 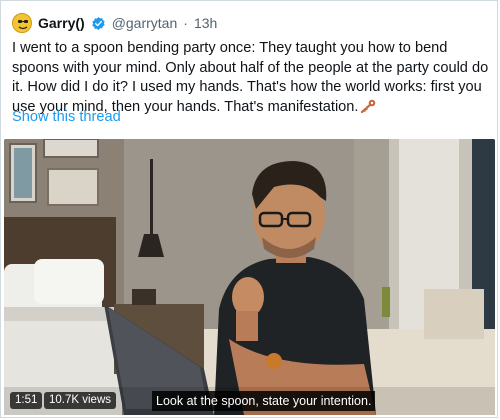 I want to click on key-emoji-icon, so click(x=368, y=106).